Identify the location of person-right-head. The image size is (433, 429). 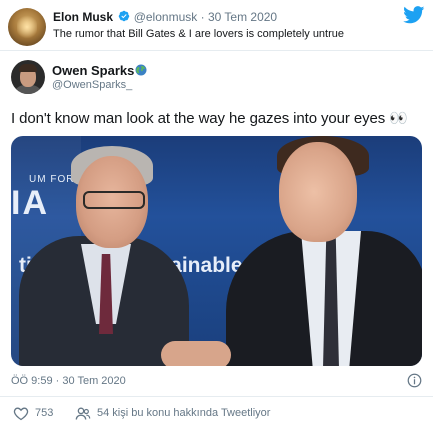
(318, 192).